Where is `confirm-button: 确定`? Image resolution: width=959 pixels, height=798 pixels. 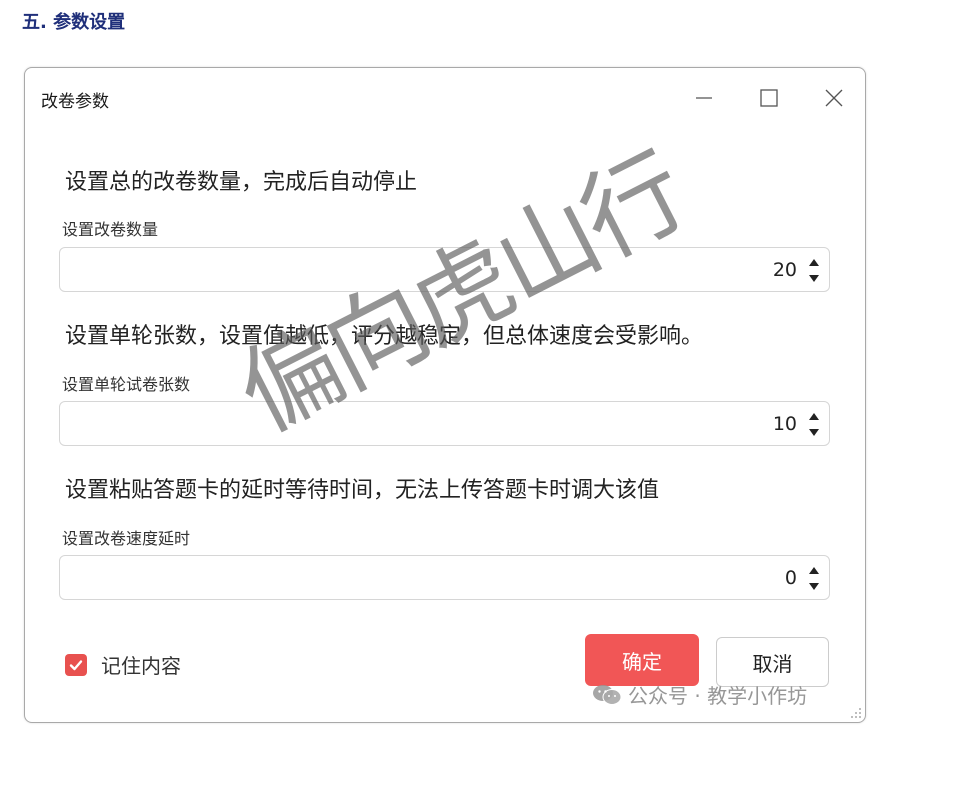
confirm-button: 确定 is located at coordinates (642, 660).